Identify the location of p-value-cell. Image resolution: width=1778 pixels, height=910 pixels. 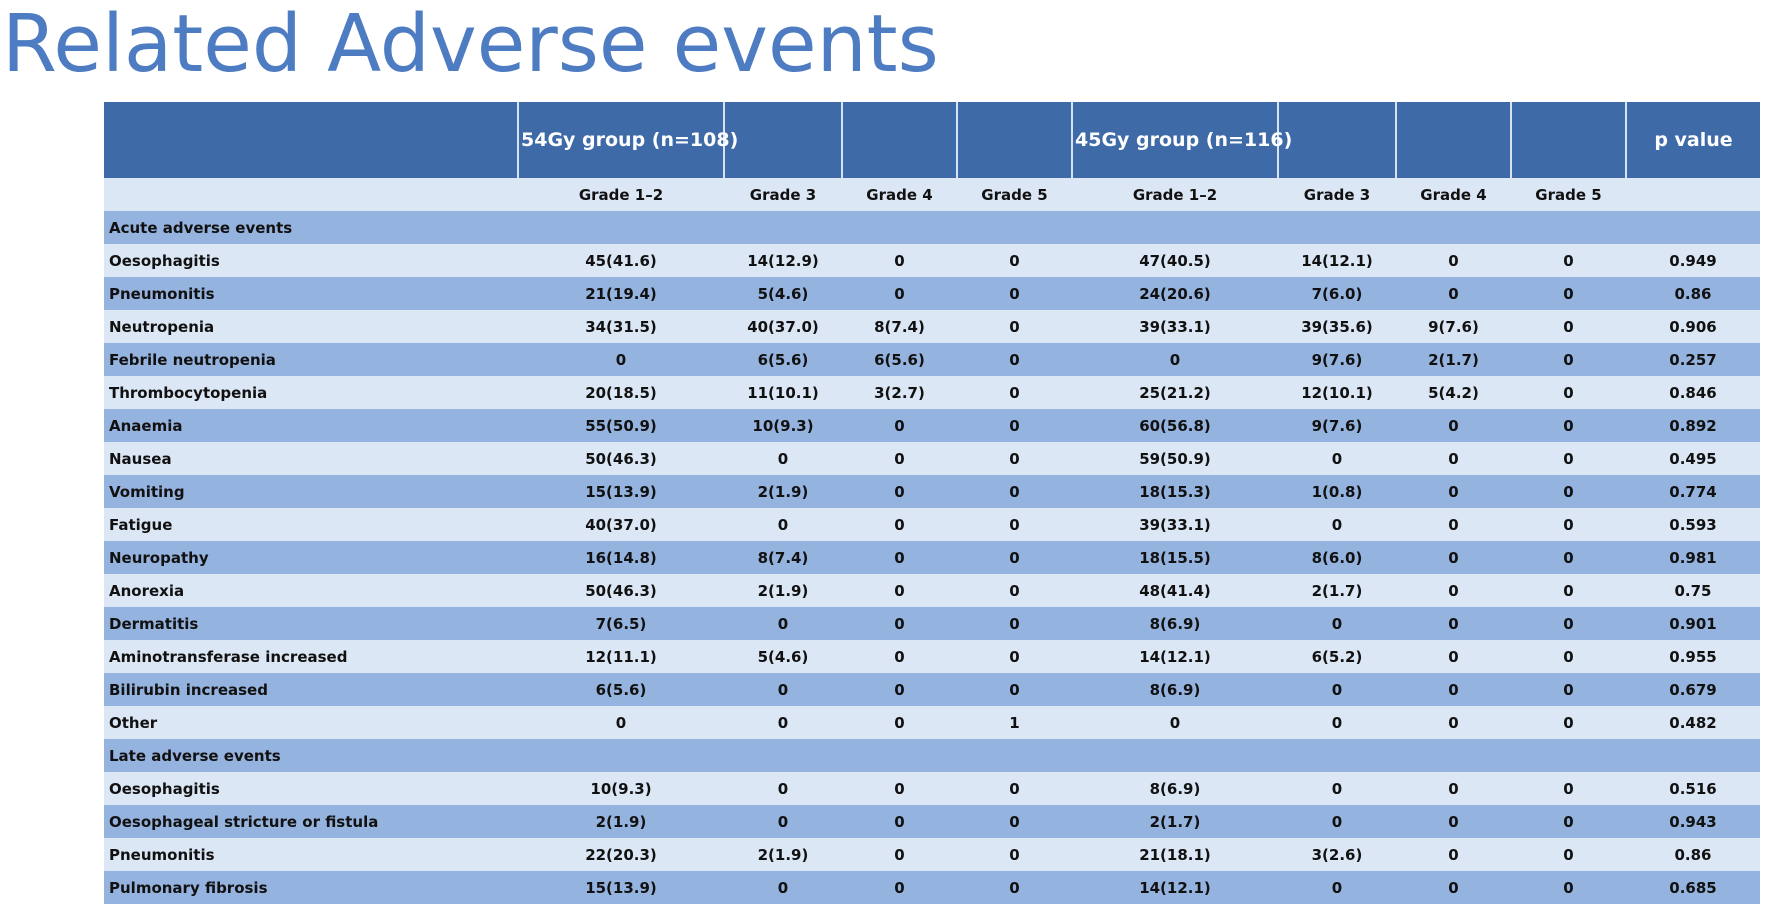
(1693, 227).